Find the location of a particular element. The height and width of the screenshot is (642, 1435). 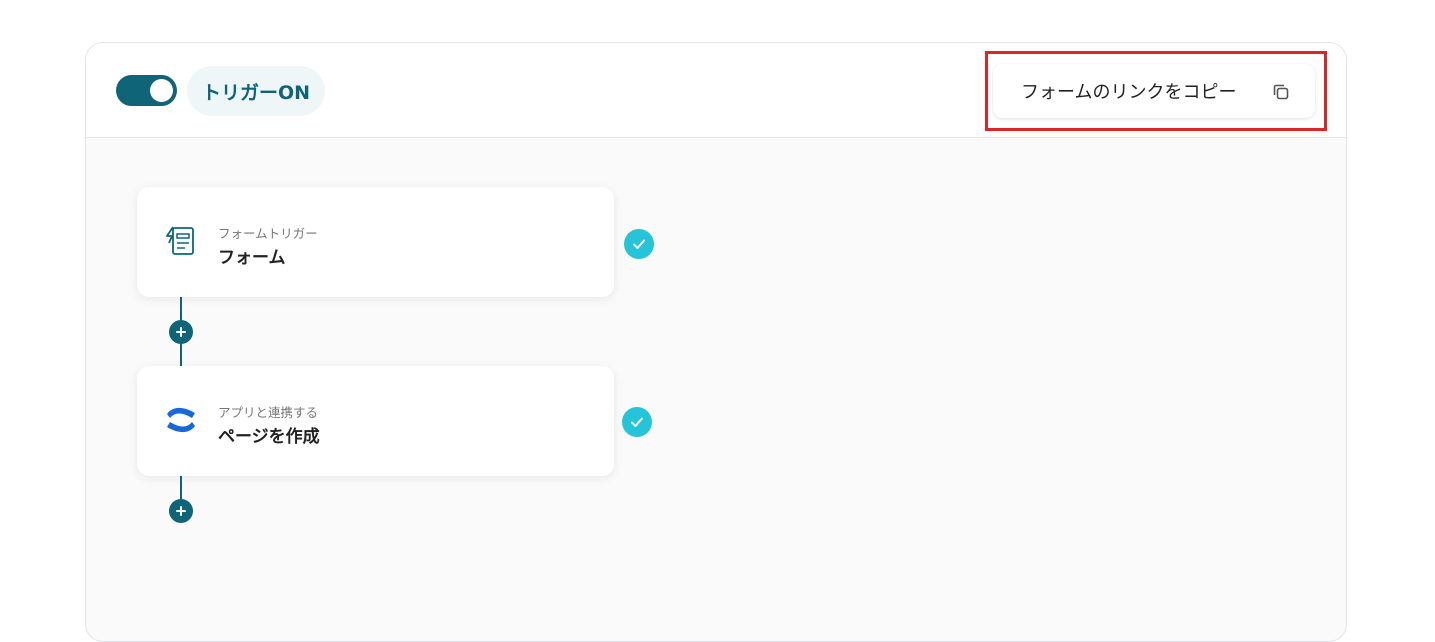

copy-icon is located at coordinates (1281, 92).